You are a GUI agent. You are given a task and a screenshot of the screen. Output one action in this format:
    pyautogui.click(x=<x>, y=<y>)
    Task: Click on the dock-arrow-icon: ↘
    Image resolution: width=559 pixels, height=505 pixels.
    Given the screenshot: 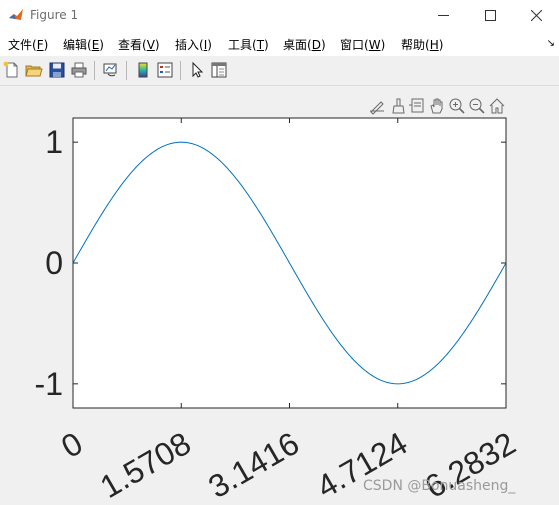 What is the action you would take?
    pyautogui.click(x=551, y=43)
    